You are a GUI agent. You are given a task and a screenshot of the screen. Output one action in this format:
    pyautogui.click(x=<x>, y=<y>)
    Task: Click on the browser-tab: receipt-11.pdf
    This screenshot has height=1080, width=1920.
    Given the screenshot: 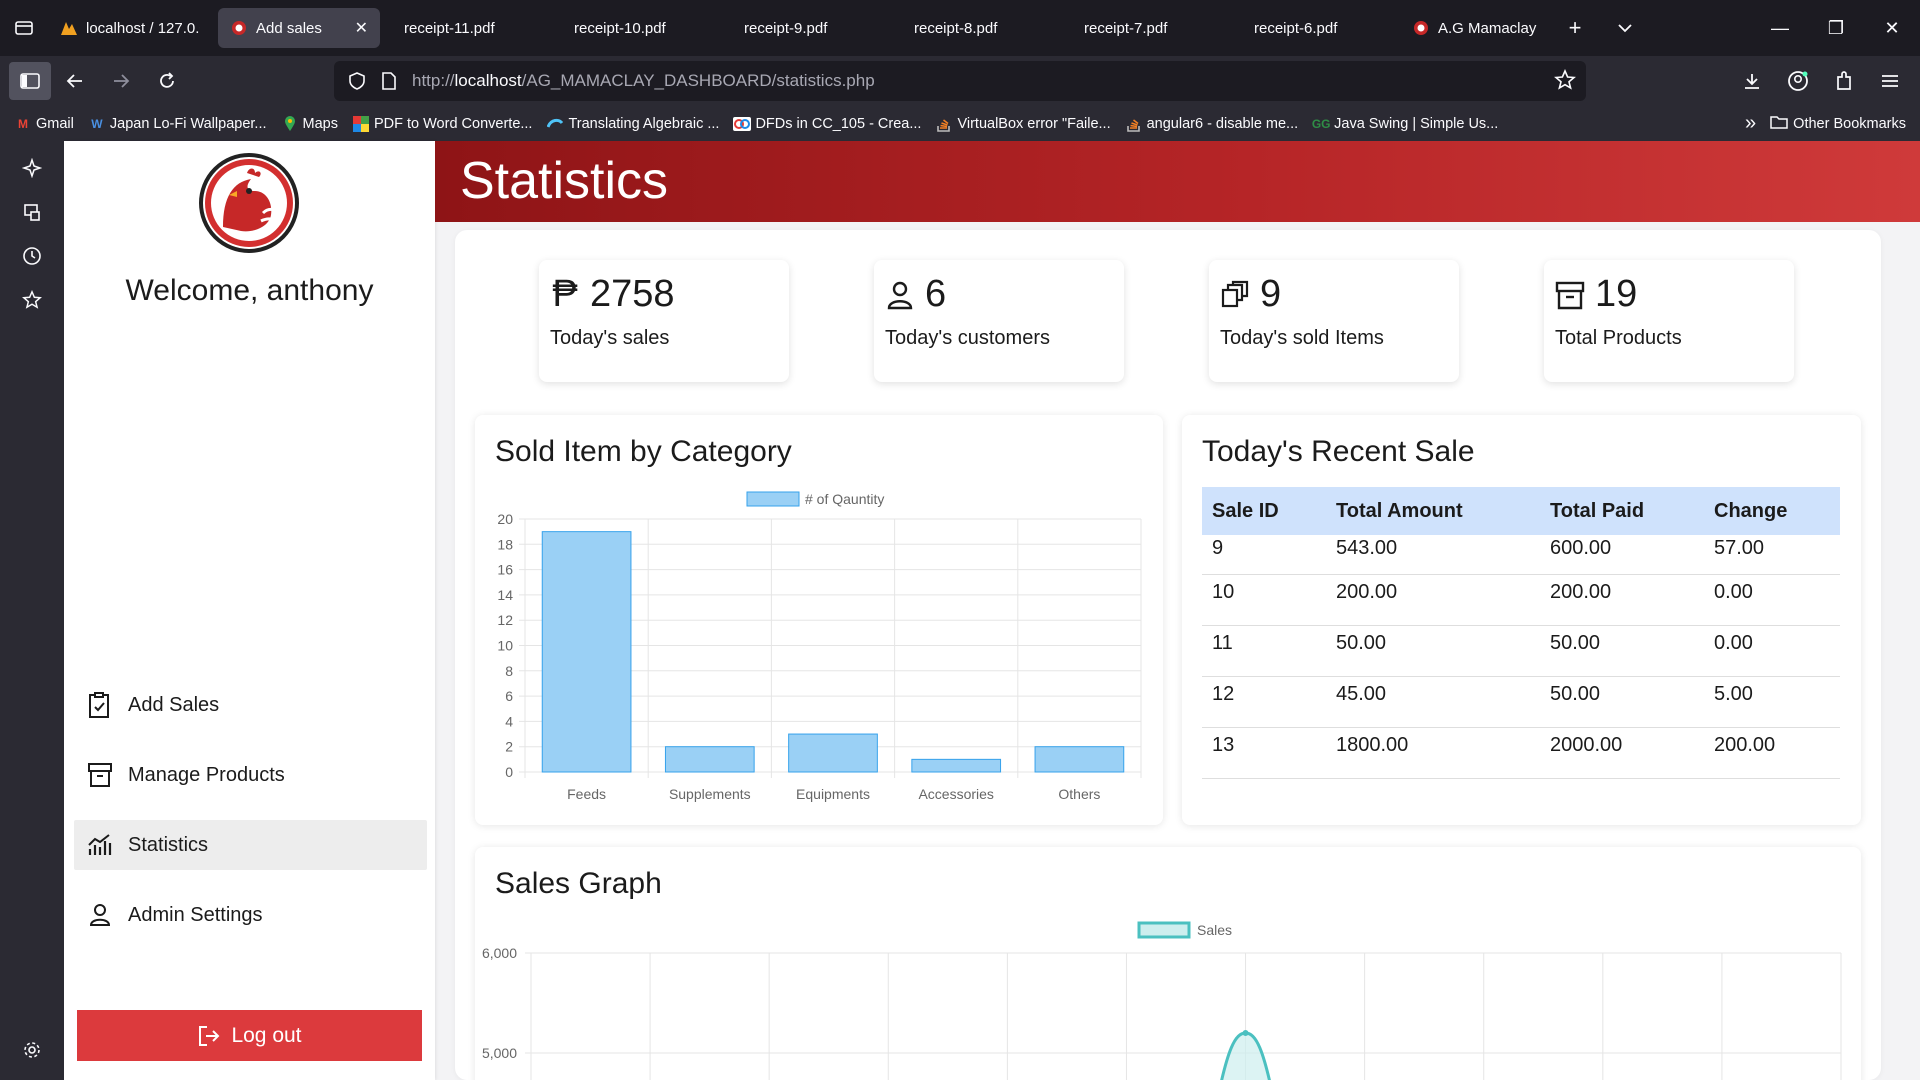 What is the action you would take?
    pyautogui.click(x=465, y=28)
    